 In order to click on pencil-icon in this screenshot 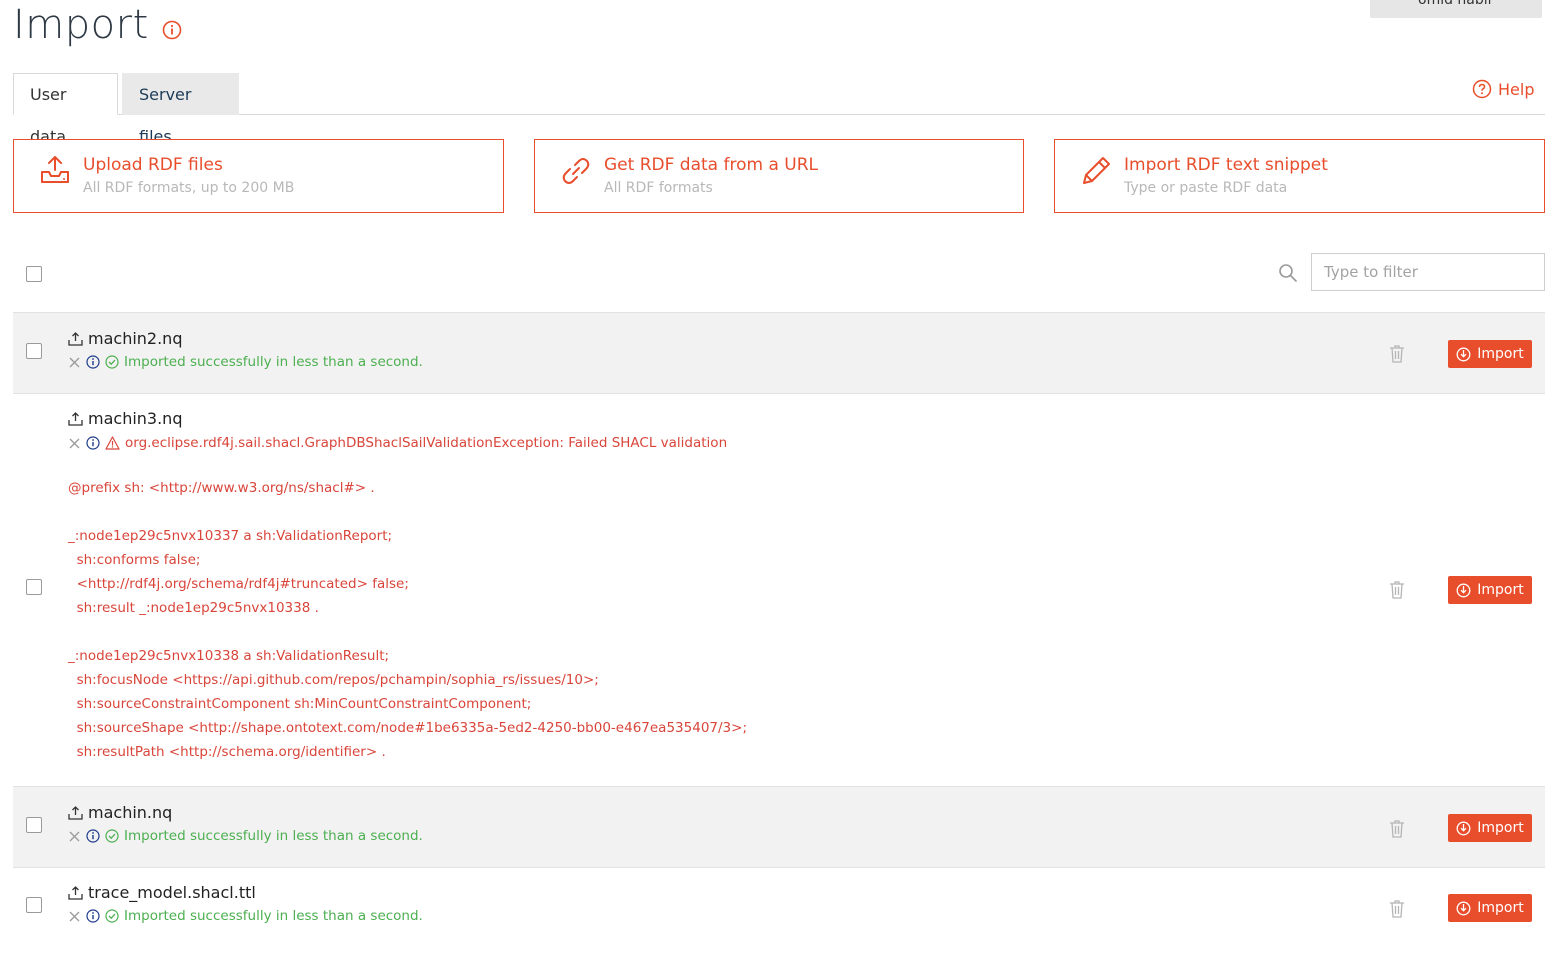, I will do `click(1096, 170)`.